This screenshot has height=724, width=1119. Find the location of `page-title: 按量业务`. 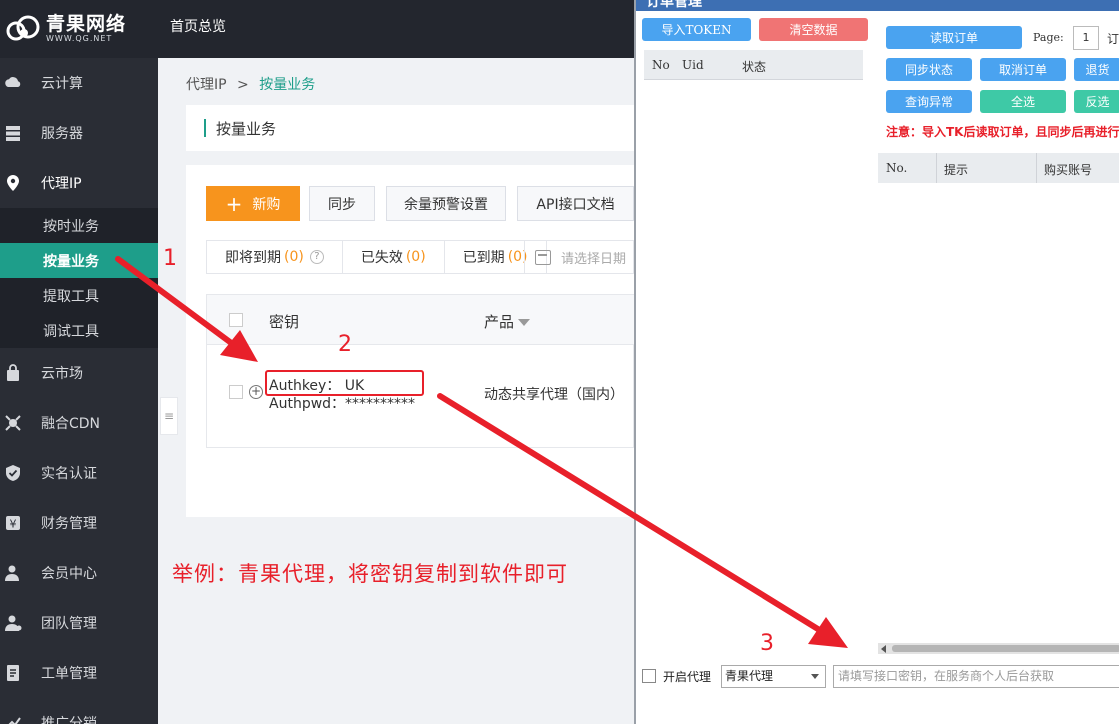

page-title: 按量业务 is located at coordinates (246, 129).